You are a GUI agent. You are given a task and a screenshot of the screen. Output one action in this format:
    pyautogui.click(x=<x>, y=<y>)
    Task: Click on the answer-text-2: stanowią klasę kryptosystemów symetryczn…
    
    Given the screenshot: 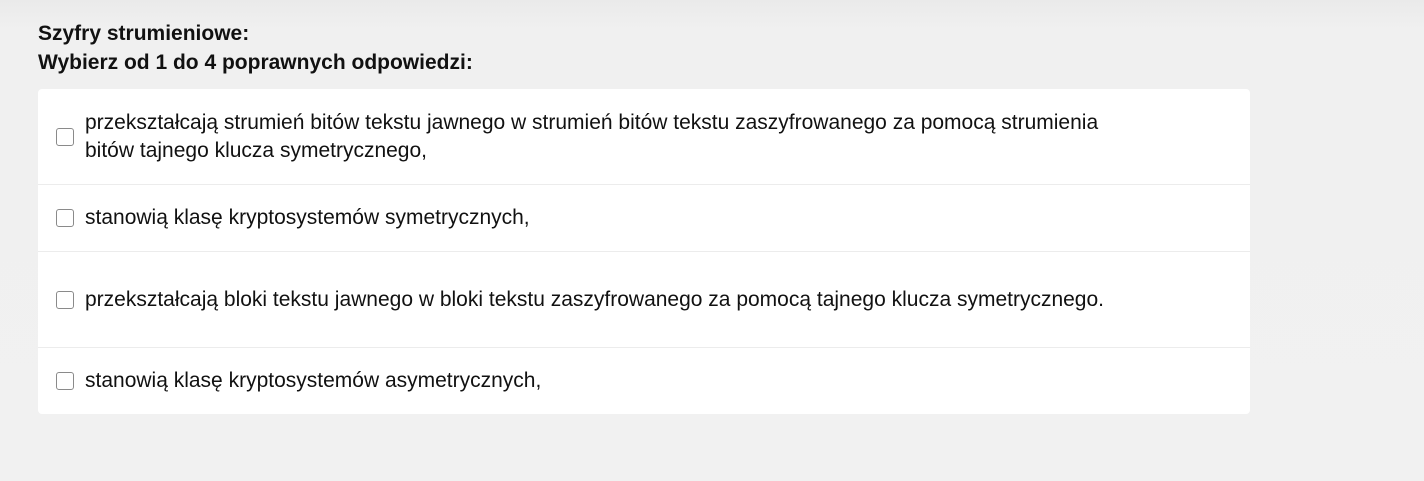 What is the action you would take?
    pyautogui.click(x=307, y=217)
    